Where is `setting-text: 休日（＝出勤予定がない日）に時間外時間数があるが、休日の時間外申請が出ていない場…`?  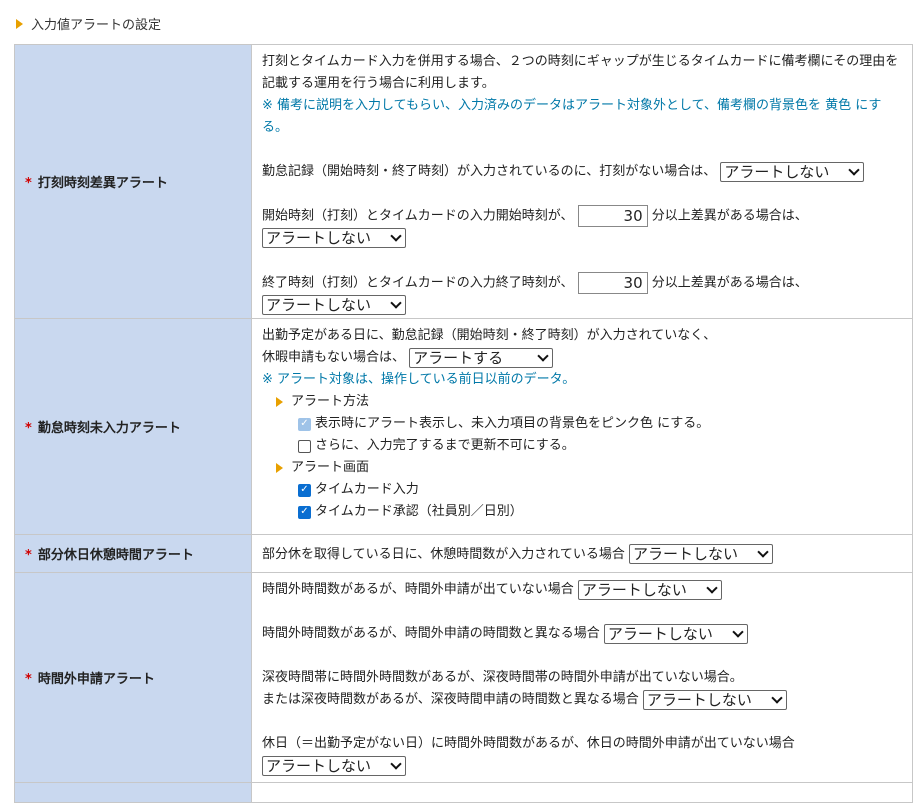 setting-text: 休日（＝出勤予定がない日）に時間外時間数があるが、休日の時間外申請が出ていない場… is located at coordinates (528, 743).